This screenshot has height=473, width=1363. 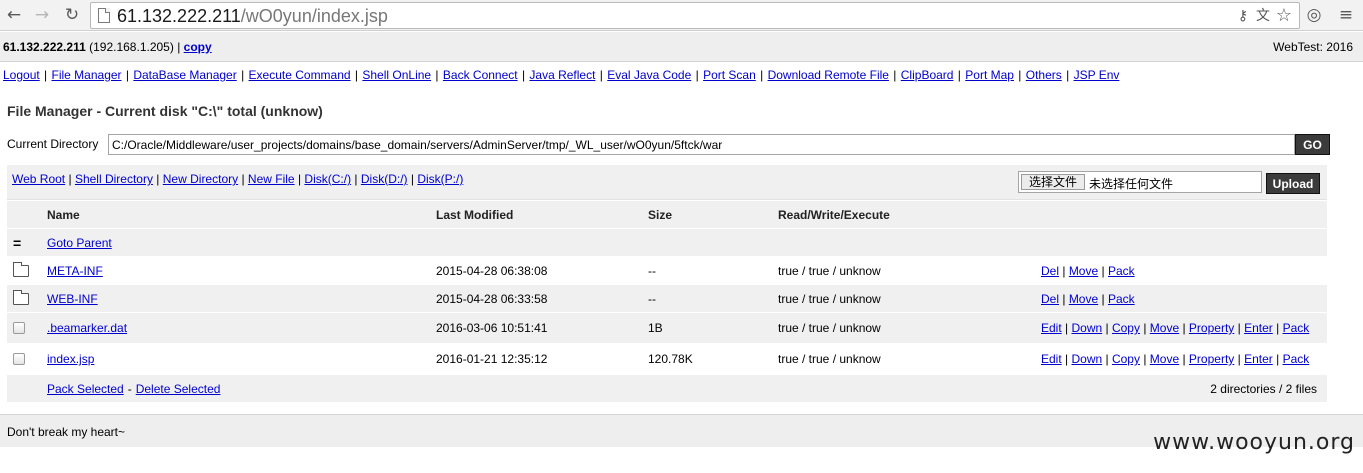 What do you see at coordinates (114, 179) in the screenshot?
I see `shortcut-shell-directory: Shell Directory` at bounding box center [114, 179].